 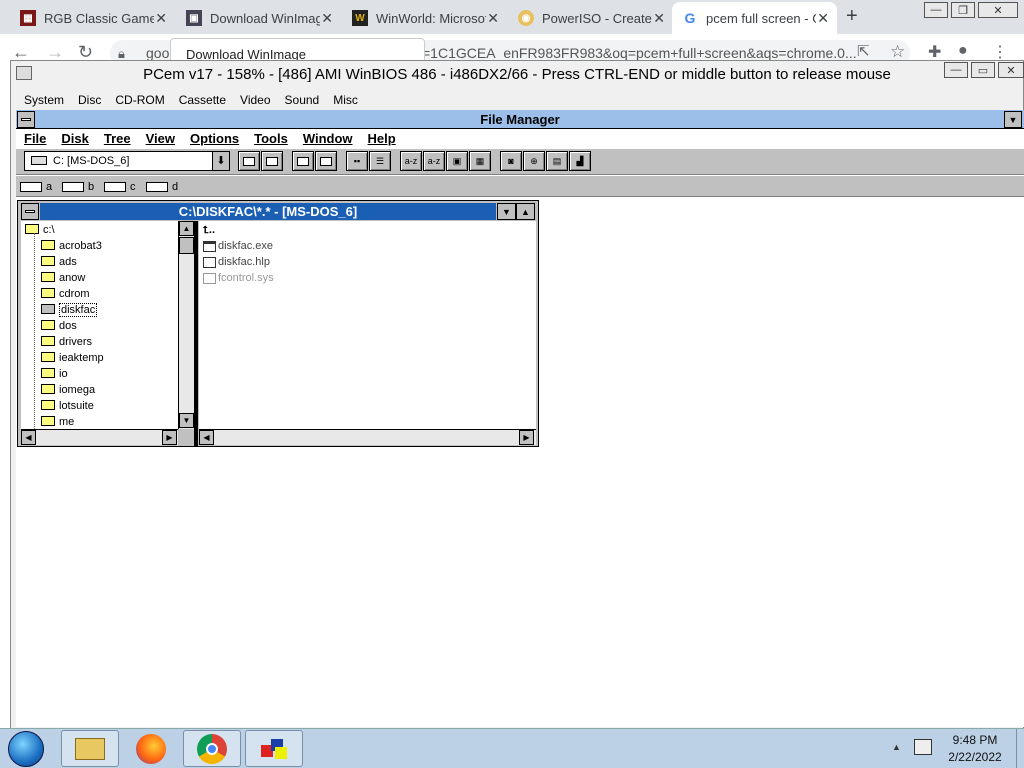 I want to click on scroll-up-icon: ▲, so click(x=186, y=228).